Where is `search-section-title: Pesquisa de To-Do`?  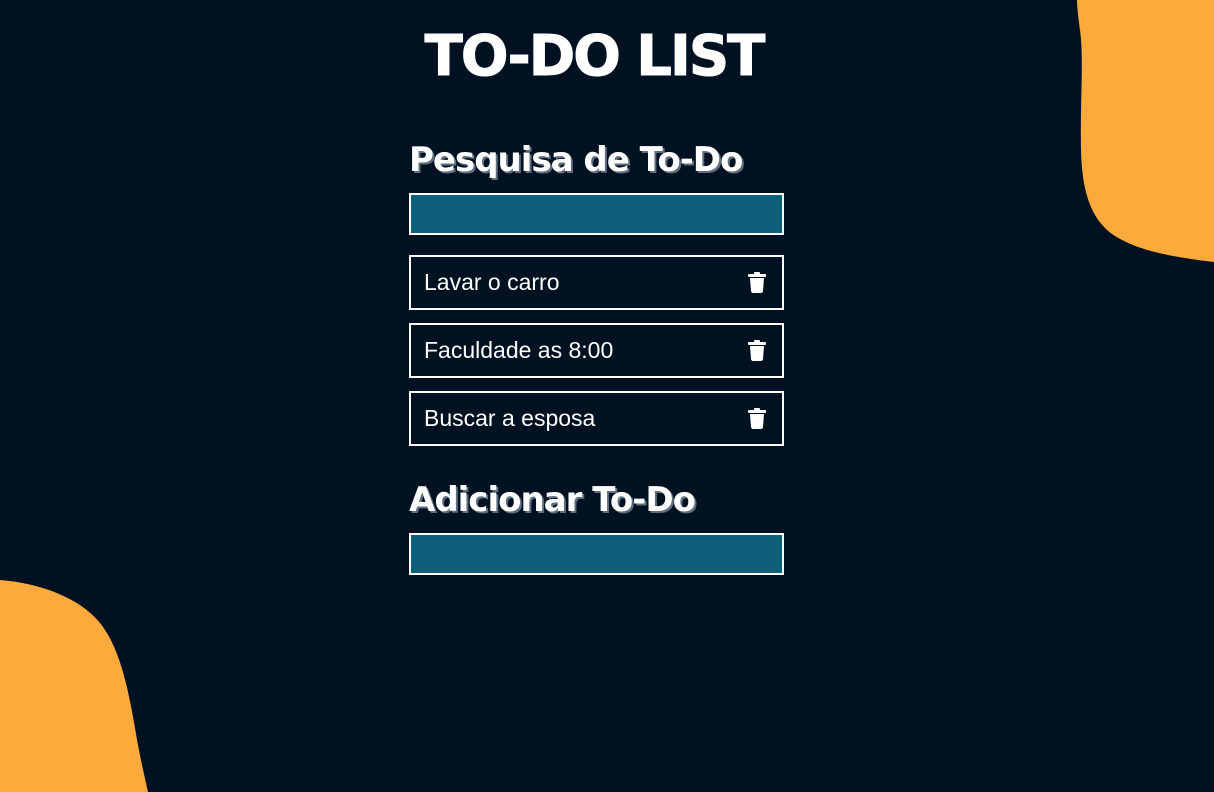 search-section-title: Pesquisa de To-Do is located at coordinates (576, 160).